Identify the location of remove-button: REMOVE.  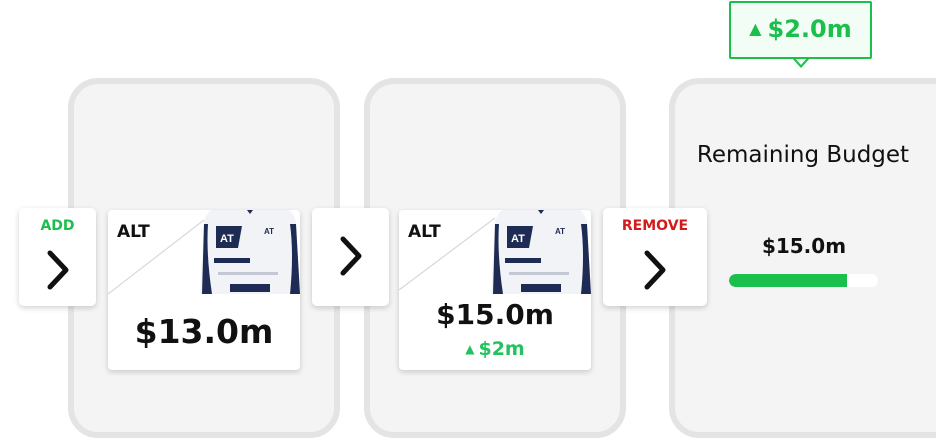
(655, 257).